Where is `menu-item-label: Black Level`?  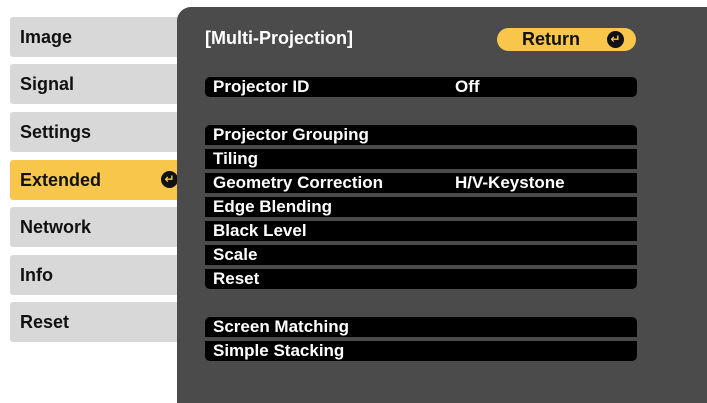 menu-item-label: Black Level is located at coordinates (260, 230).